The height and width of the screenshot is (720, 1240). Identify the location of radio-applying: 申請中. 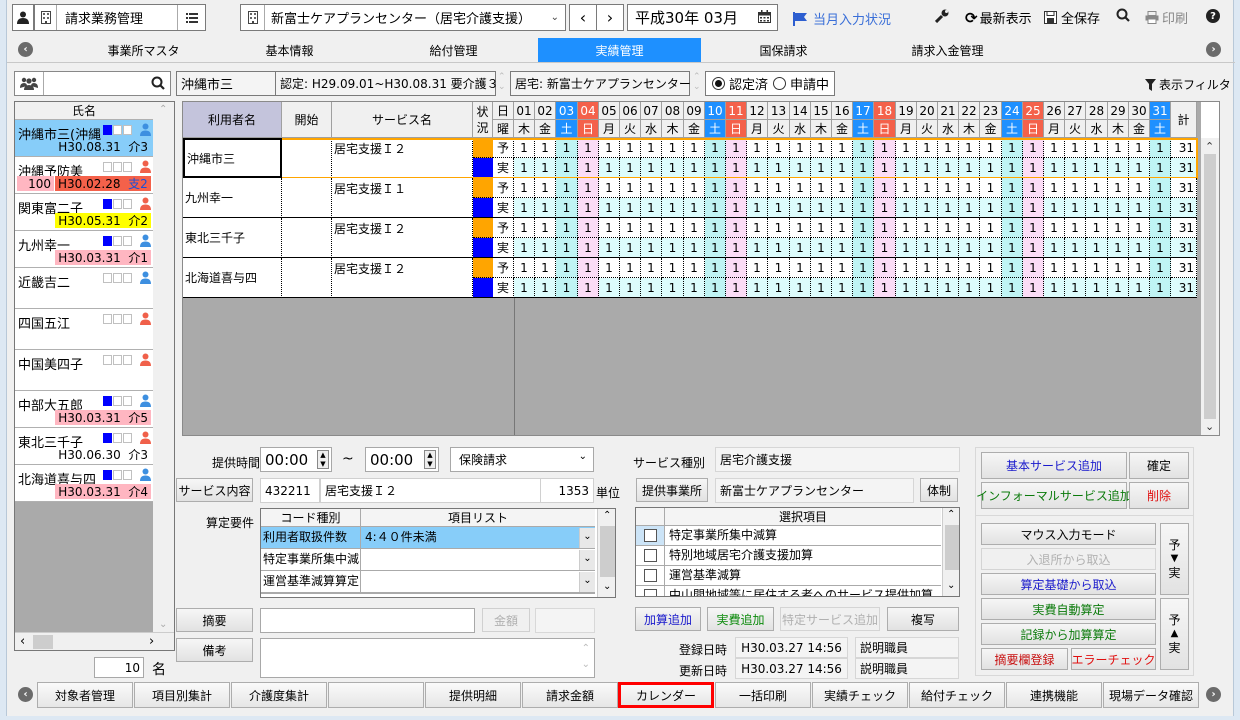
(801, 83).